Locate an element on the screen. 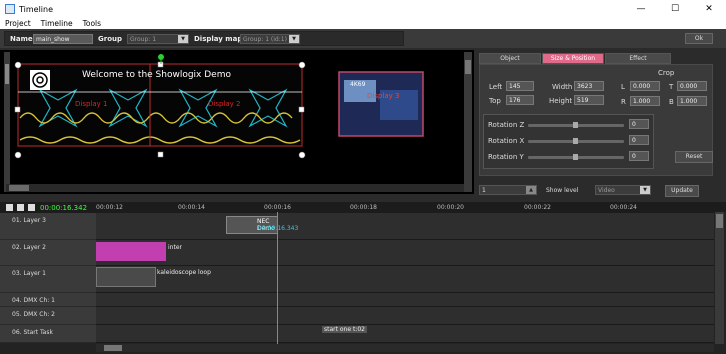 This screenshot has width=726, height=354. layer-label: 05. DMX Ch: 2 is located at coordinates (34, 314).